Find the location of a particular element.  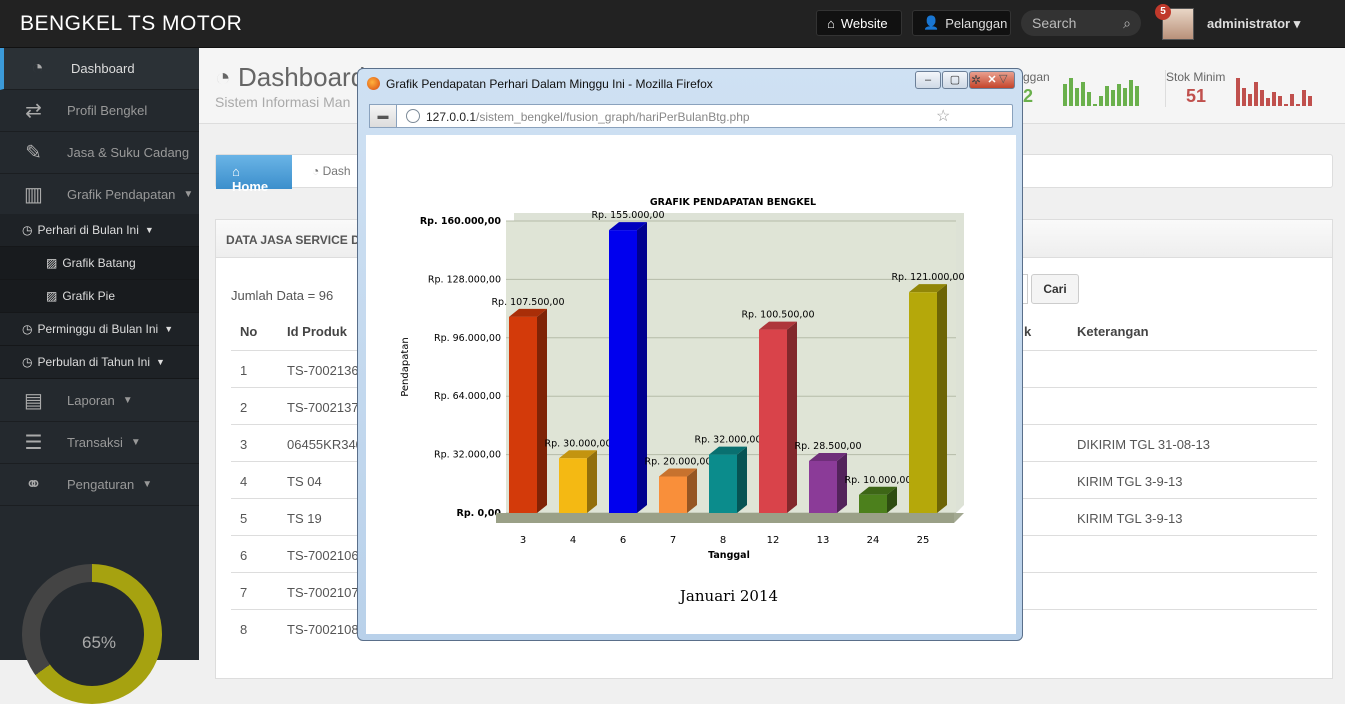

search-input: Search ⌕ is located at coordinates (1081, 23).